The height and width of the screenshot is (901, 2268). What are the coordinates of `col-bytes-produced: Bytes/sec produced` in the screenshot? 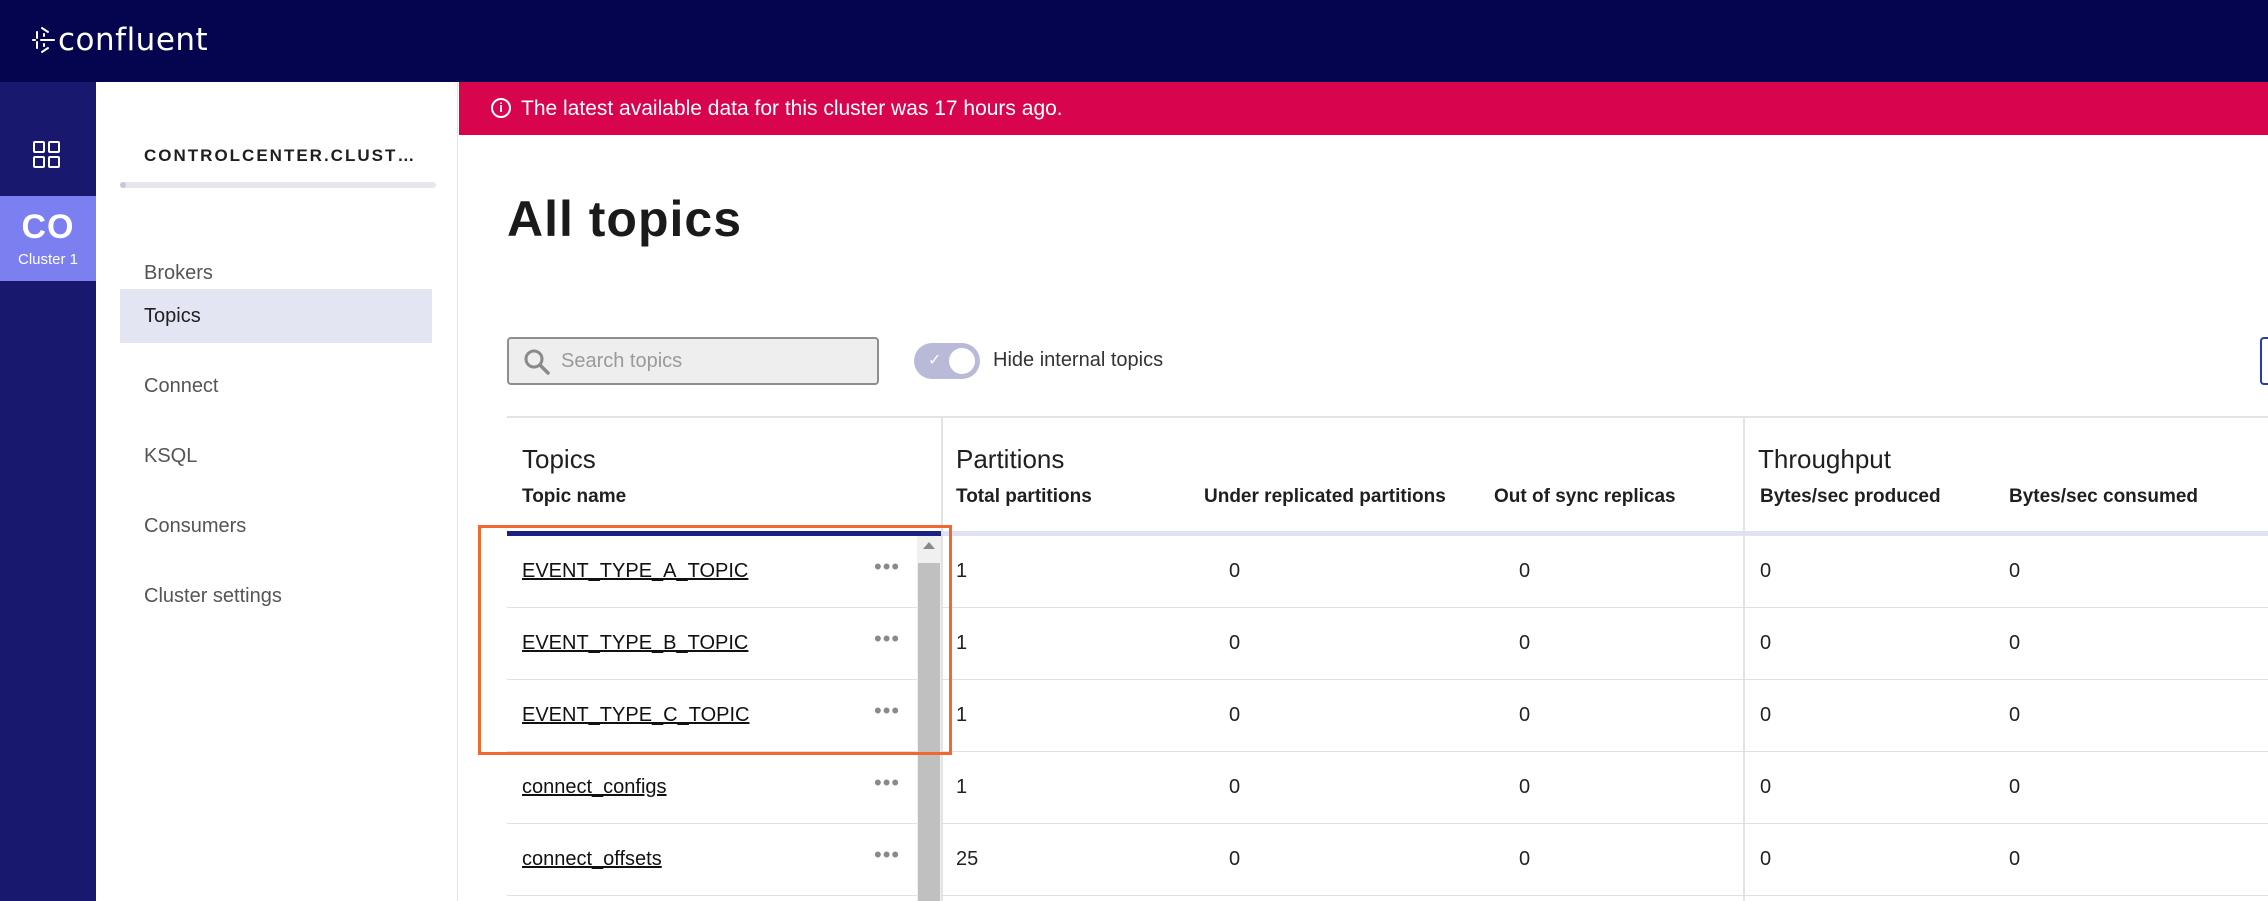 It's located at (1850, 497).